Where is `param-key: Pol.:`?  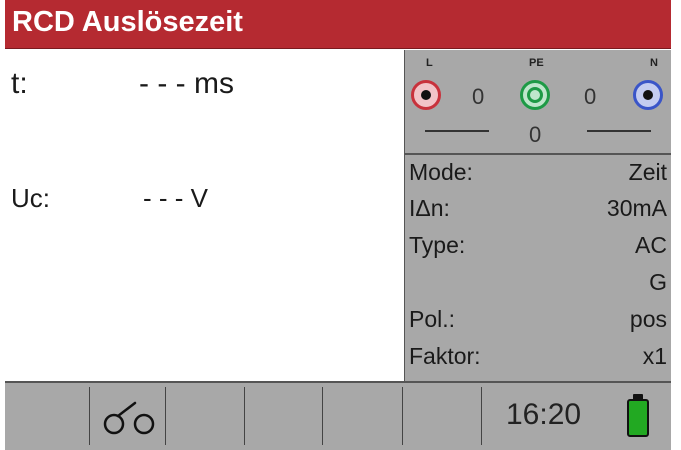
param-key: Pol.: is located at coordinates (432, 319).